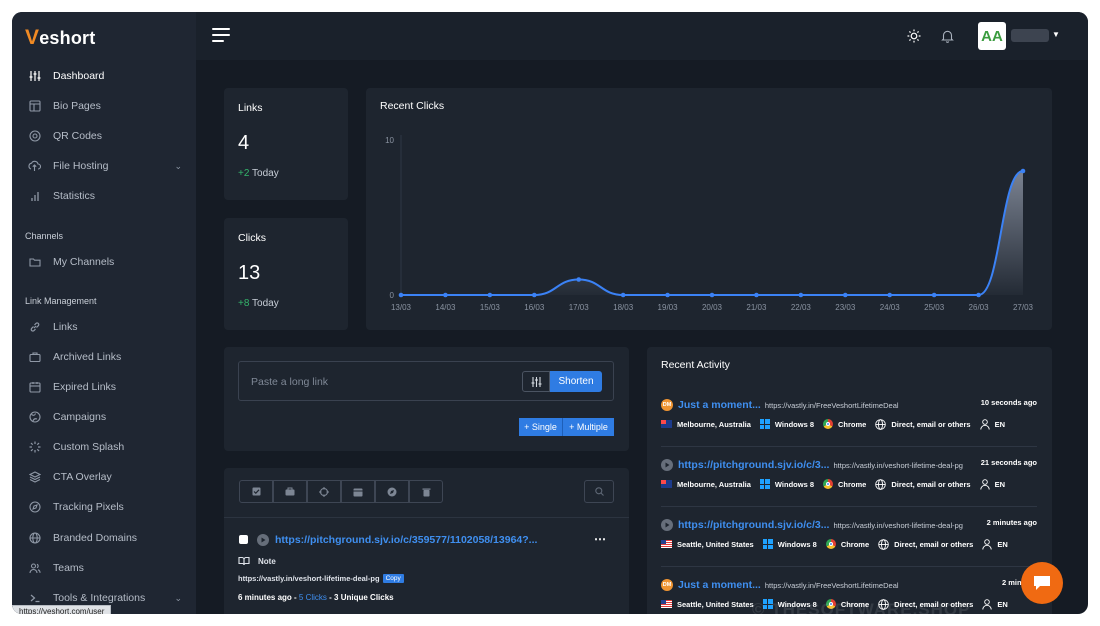 This screenshot has width=1100, height=626. What do you see at coordinates (34, 136) in the screenshot?
I see `aperture-icon` at bounding box center [34, 136].